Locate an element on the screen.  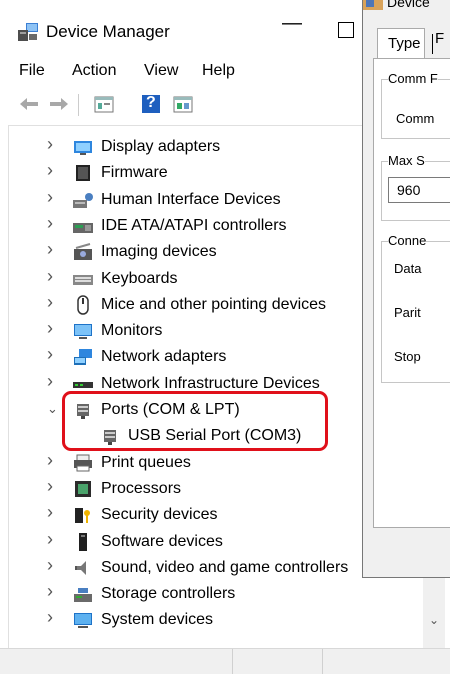
status-divider is located at coordinates (322, 661).